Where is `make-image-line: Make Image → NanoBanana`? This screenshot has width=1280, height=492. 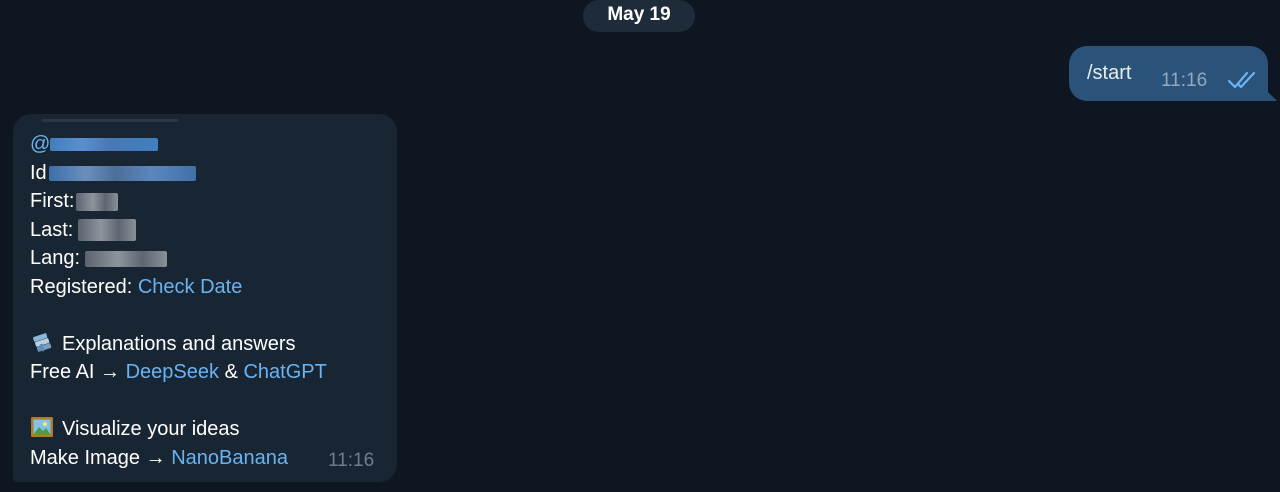
make-image-line: Make Image → NanoBanana is located at coordinates (178, 458).